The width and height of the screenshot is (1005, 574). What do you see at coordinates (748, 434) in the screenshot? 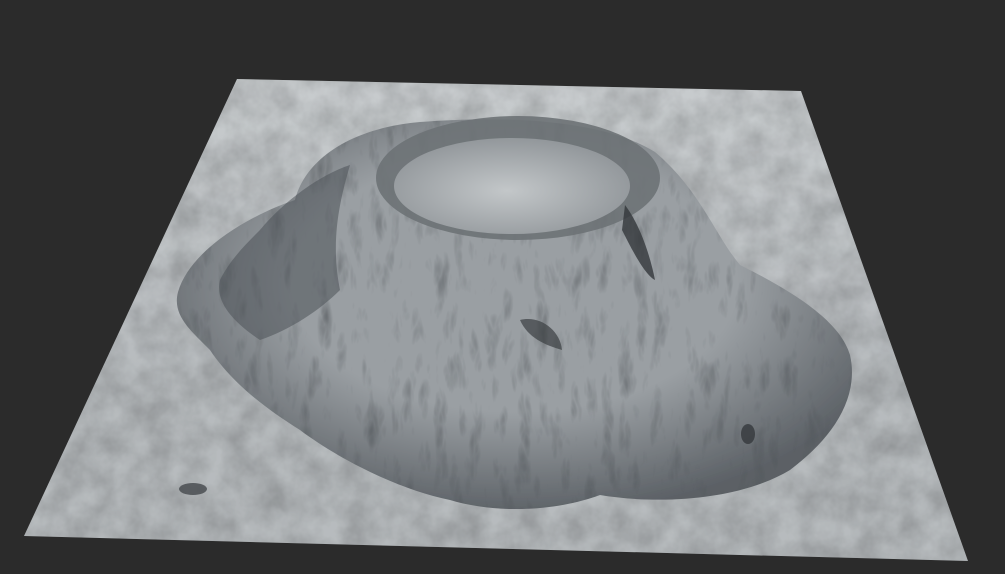
I see `pit-east` at bounding box center [748, 434].